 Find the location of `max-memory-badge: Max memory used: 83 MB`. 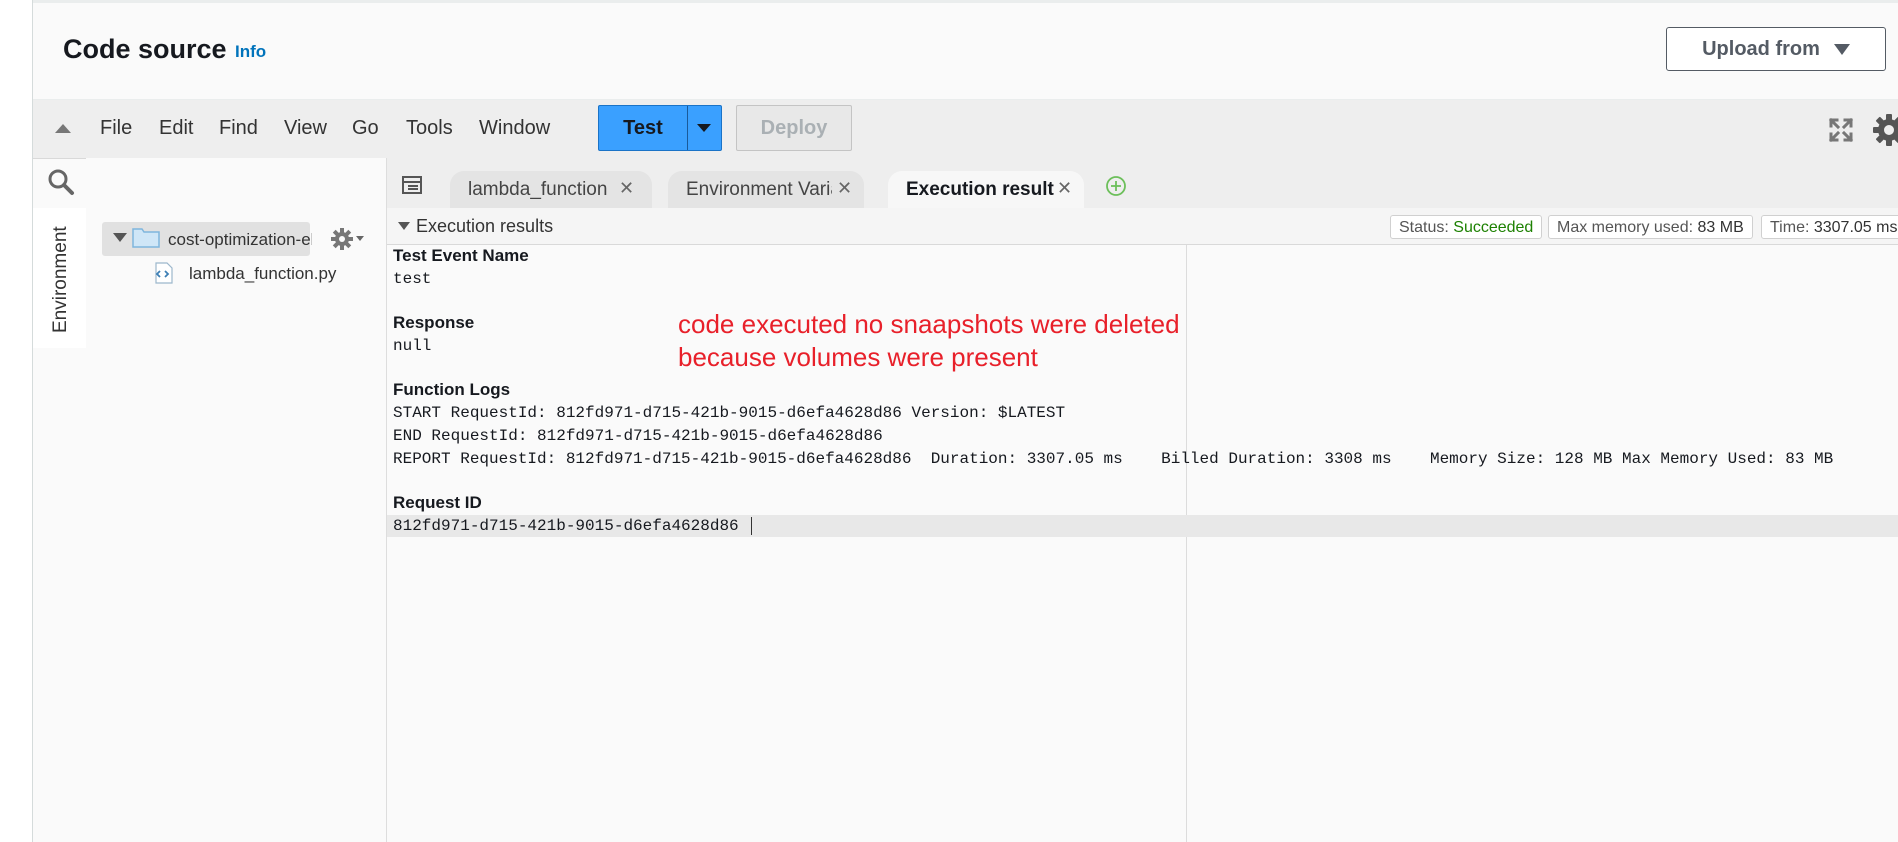

max-memory-badge: Max memory used: 83 MB is located at coordinates (1650, 227).